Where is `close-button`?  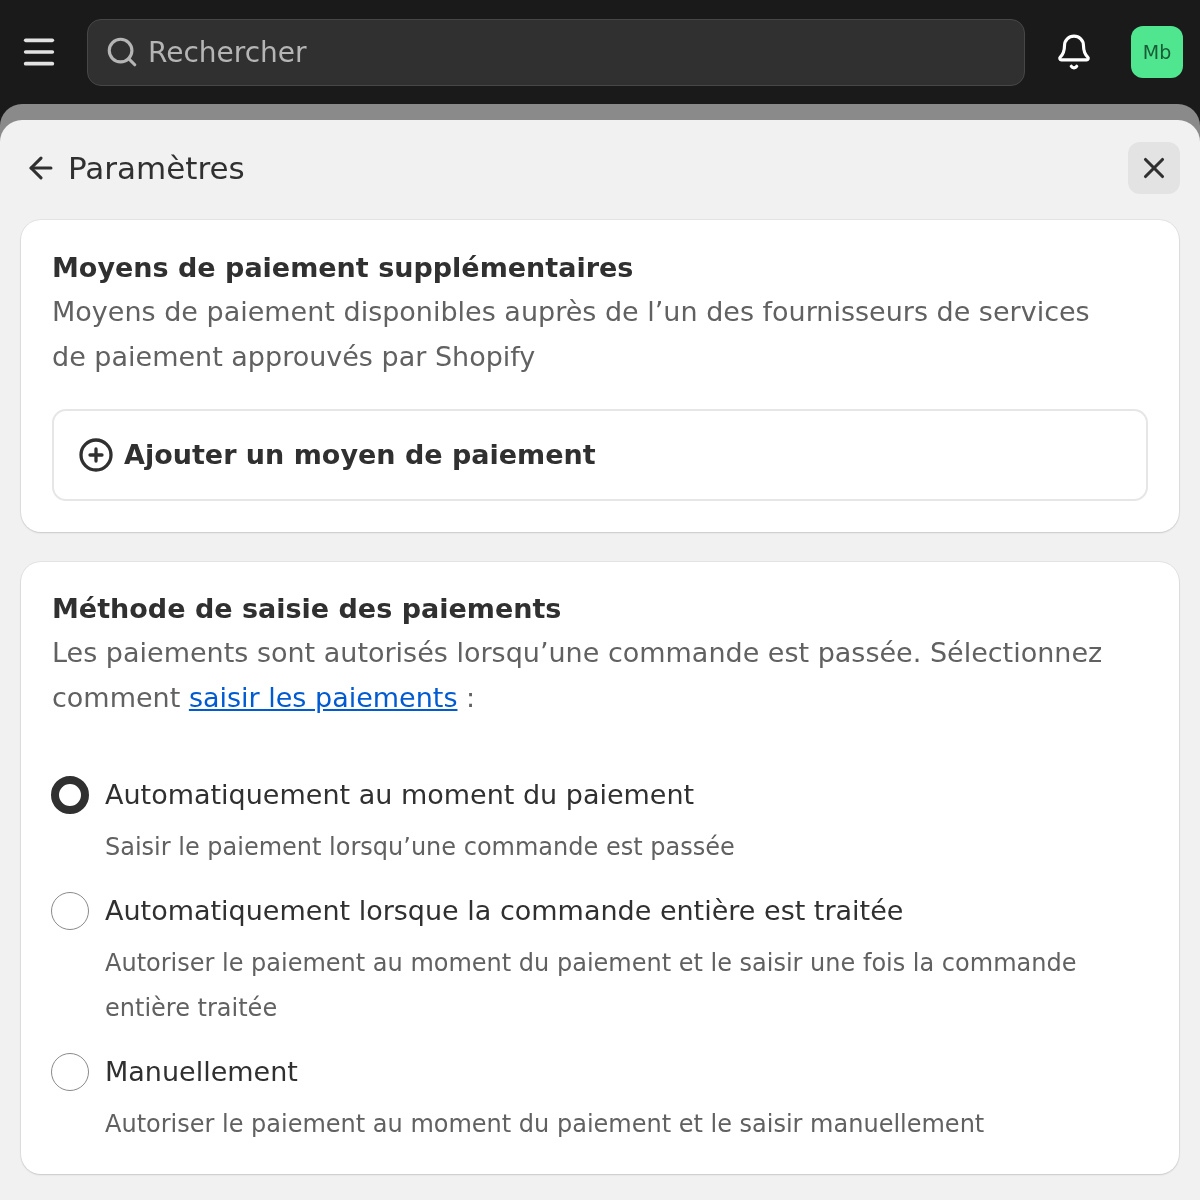 close-button is located at coordinates (1154, 168).